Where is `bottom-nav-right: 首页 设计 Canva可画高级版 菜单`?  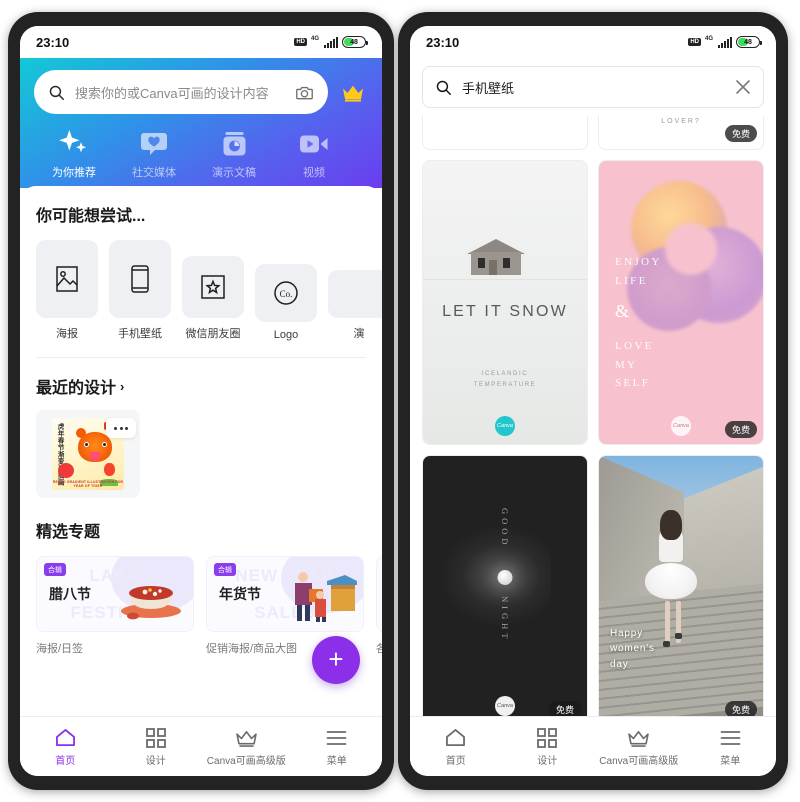 bottom-nav-right: 首页 设计 Canva可画高级版 菜单 is located at coordinates (593, 746).